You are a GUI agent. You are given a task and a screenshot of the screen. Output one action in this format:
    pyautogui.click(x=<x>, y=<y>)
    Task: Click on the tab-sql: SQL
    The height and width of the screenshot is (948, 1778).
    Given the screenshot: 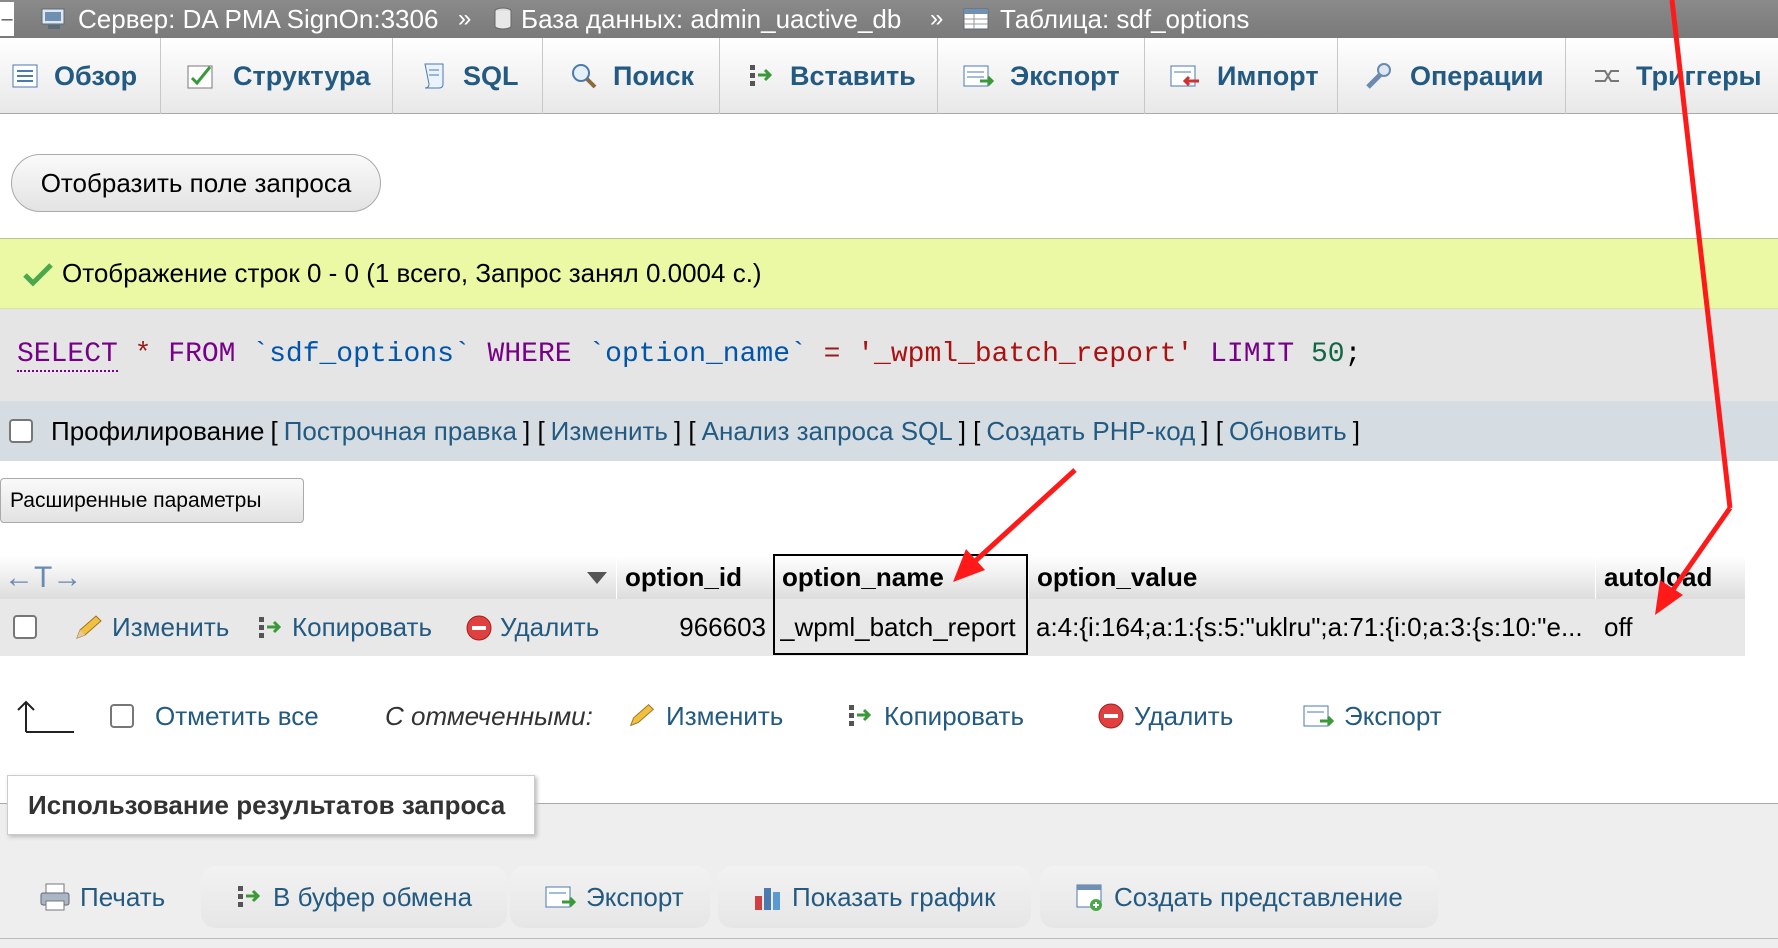 What is the action you would take?
    pyautogui.click(x=468, y=76)
    